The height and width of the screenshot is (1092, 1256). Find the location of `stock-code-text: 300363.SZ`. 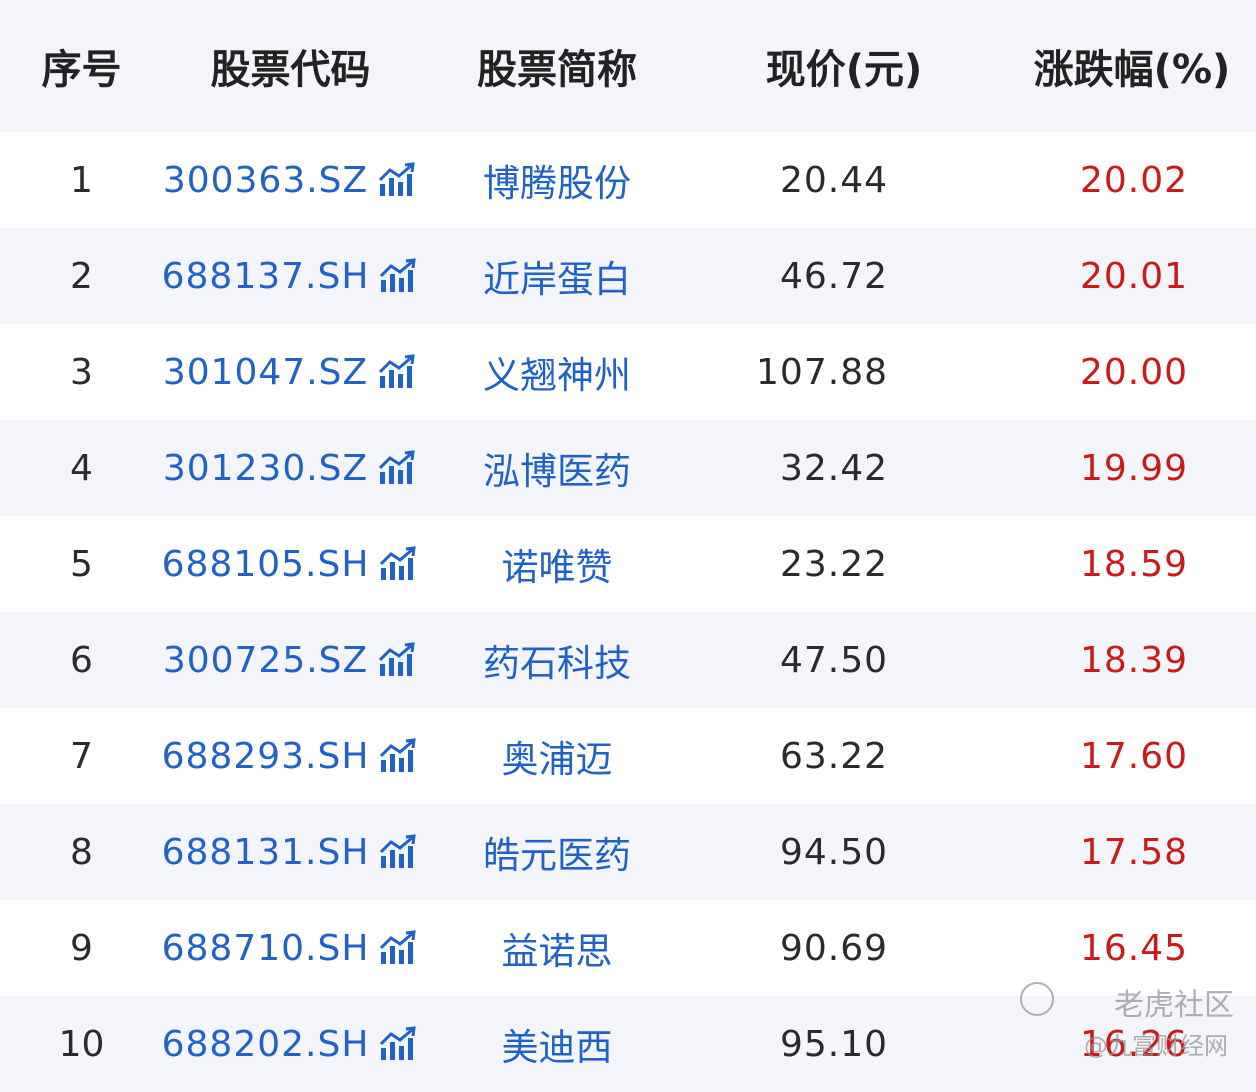

stock-code-text: 300363.SZ is located at coordinates (265, 180).